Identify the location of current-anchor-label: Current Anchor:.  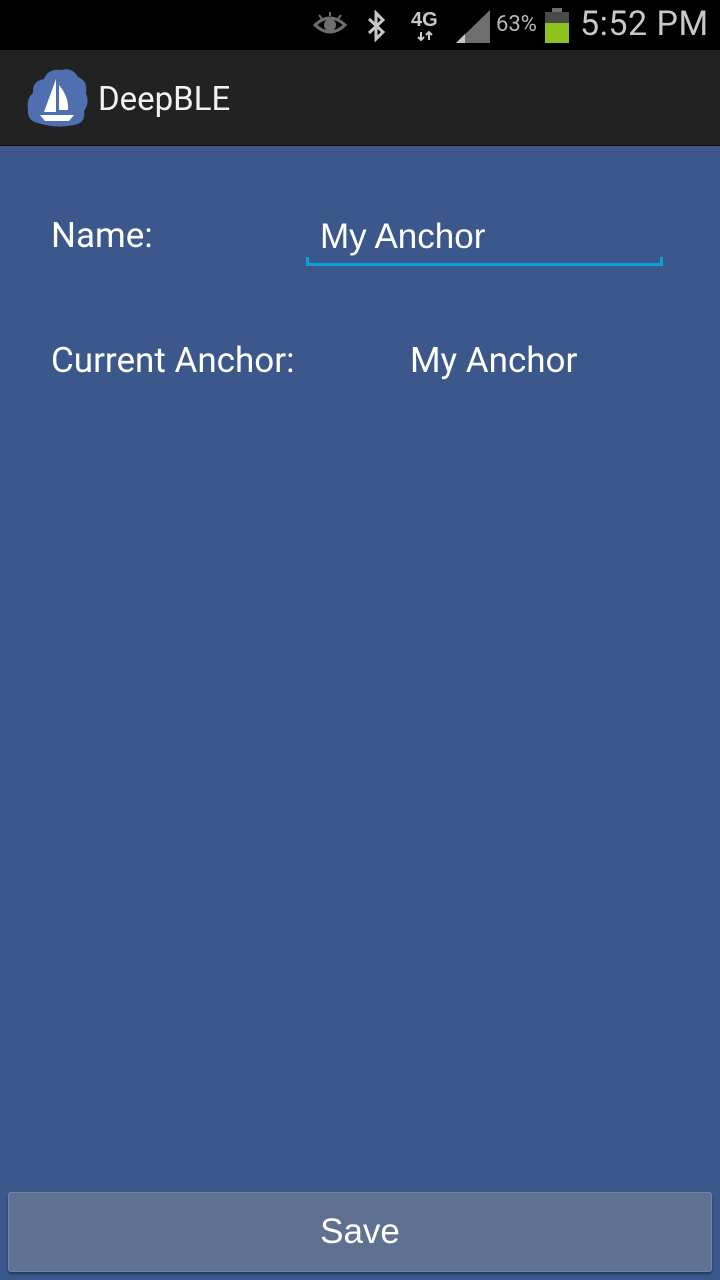
(173, 360).